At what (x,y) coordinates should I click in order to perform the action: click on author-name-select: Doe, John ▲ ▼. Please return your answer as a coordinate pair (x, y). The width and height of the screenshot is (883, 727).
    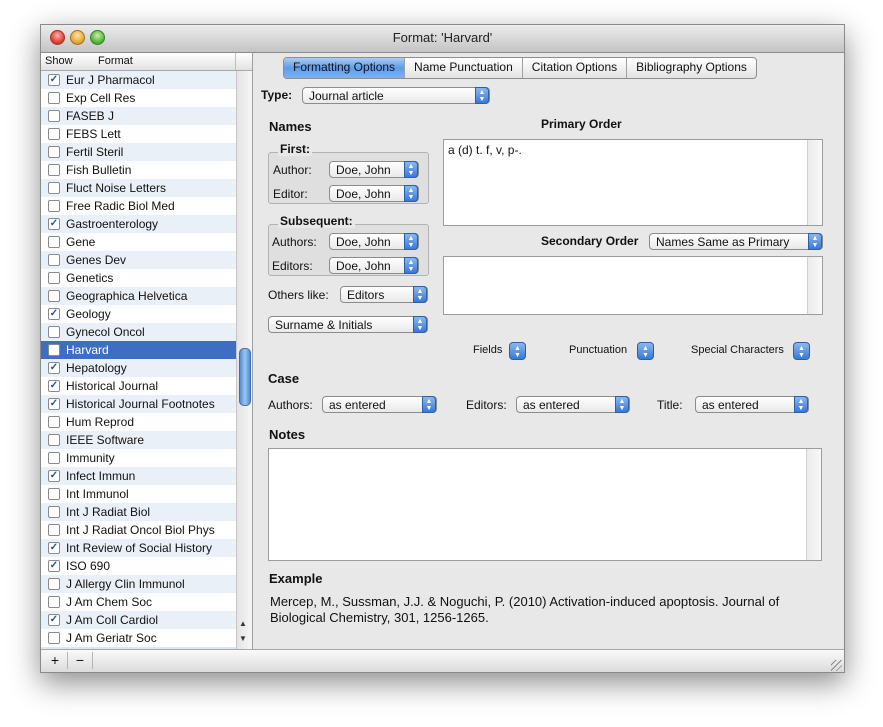
    Looking at the image, I should click on (374, 169).